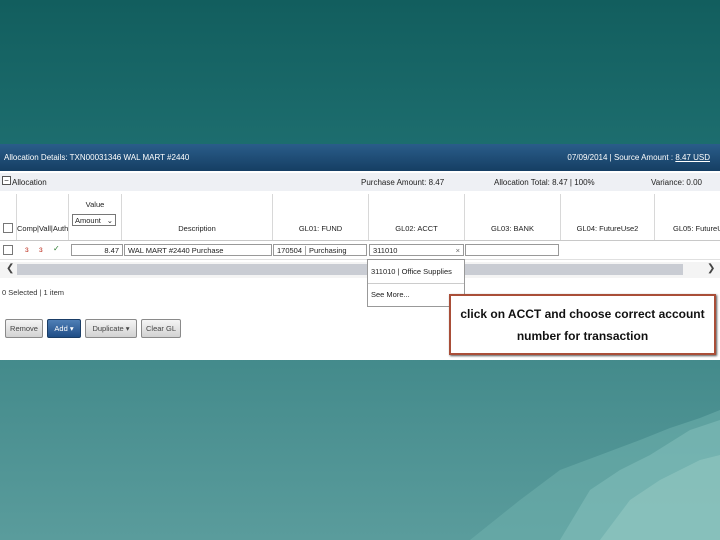 The image size is (720, 540). Describe the element at coordinates (29, 182) in the screenshot. I see `section-label: Allocation` at that location.